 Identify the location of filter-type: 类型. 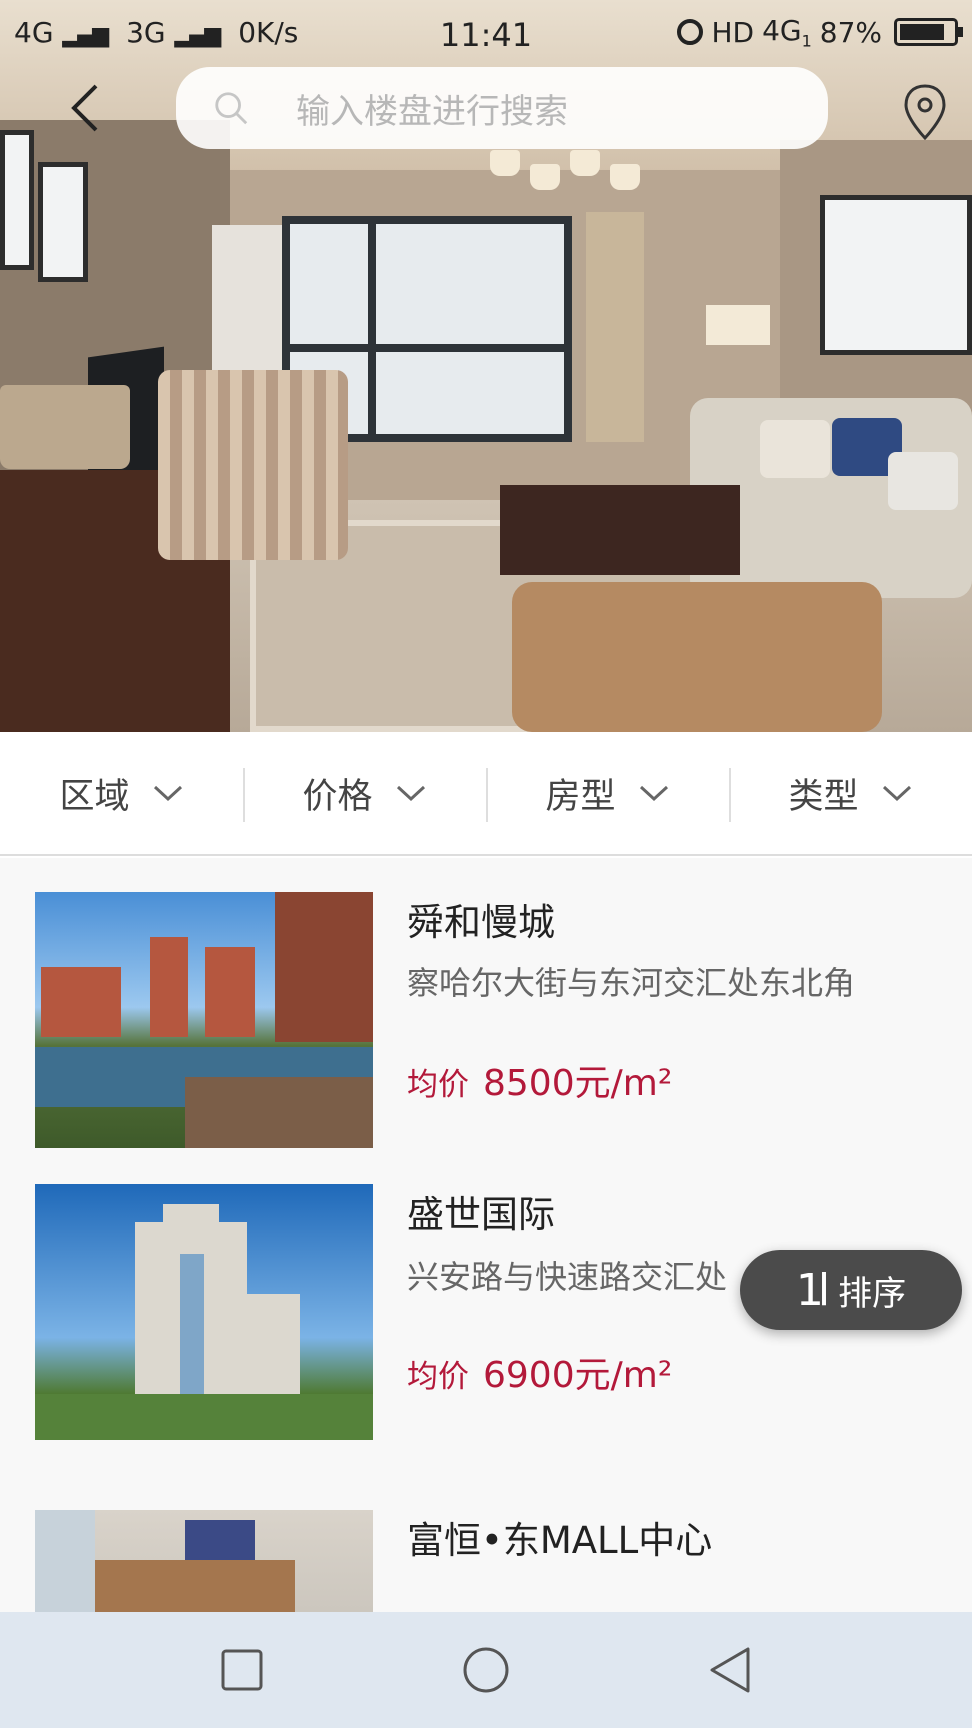
(850, 793).